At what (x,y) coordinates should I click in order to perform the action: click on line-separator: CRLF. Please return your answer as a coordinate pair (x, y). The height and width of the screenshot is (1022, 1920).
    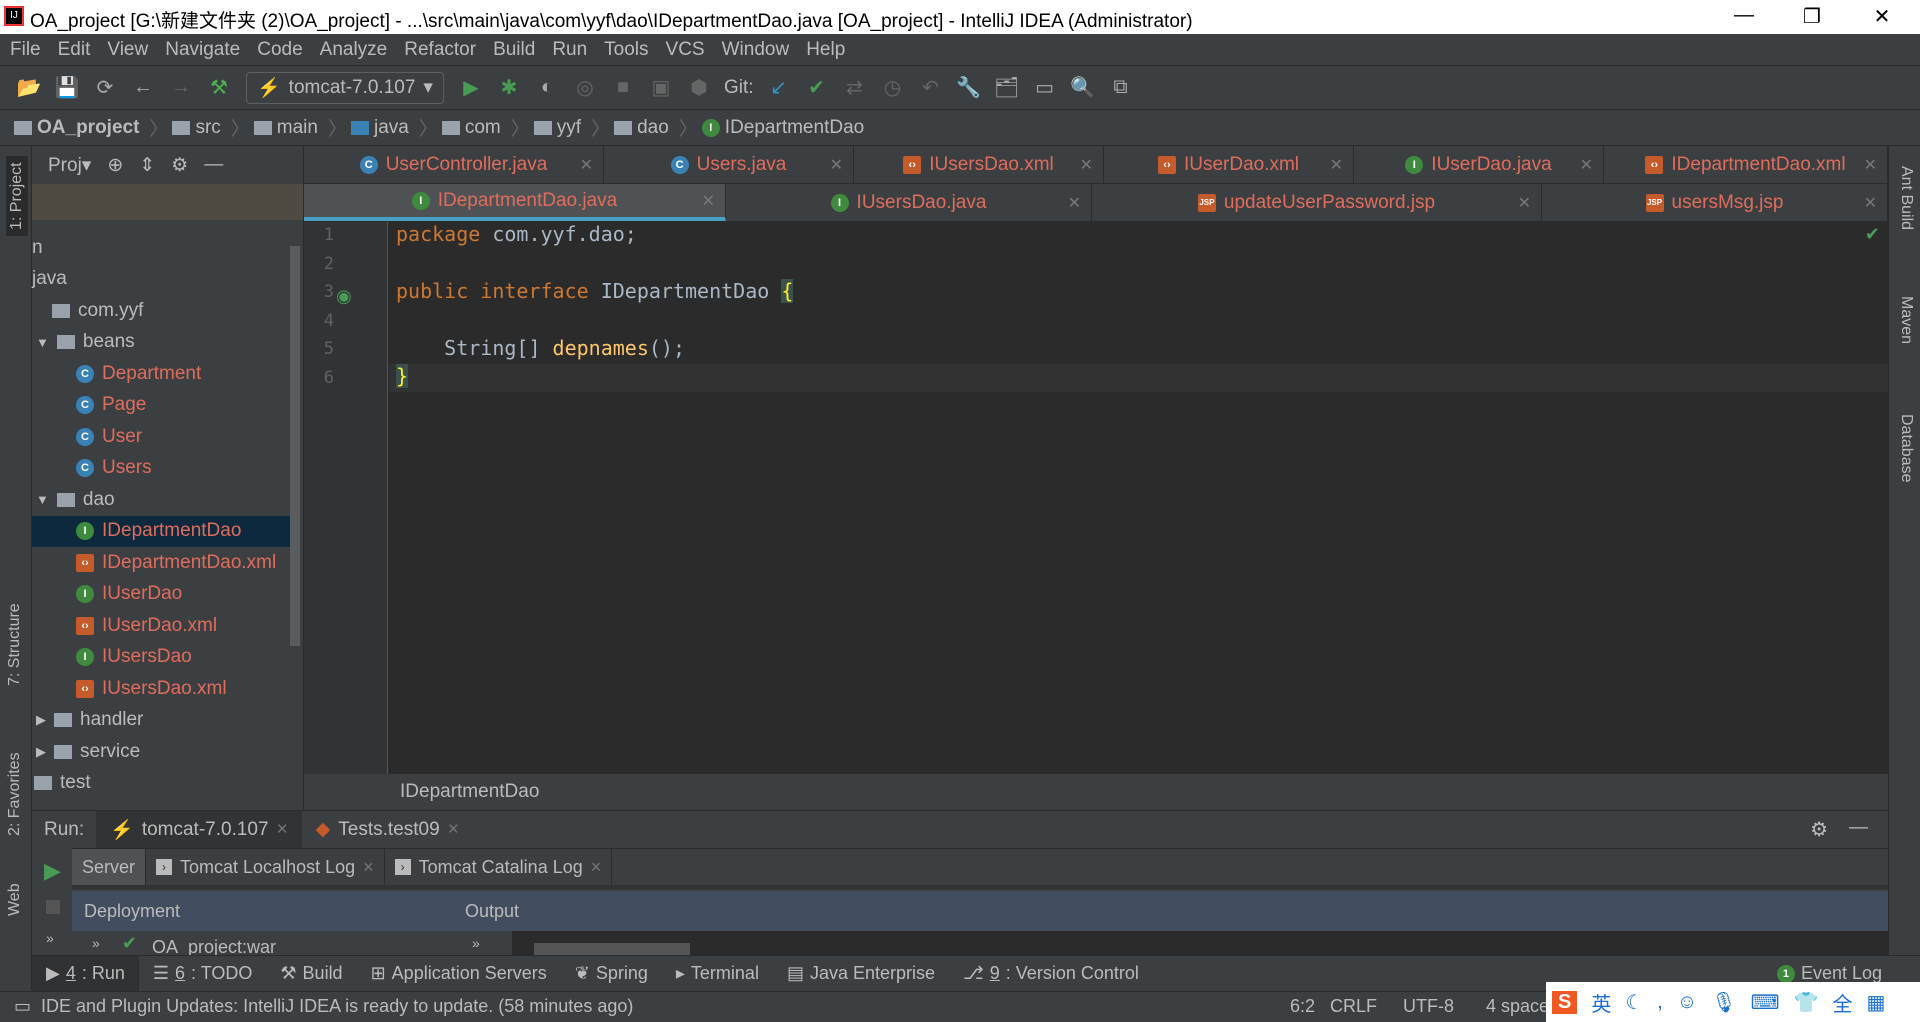
    Looking at the image, I should click on (1353, 1006).